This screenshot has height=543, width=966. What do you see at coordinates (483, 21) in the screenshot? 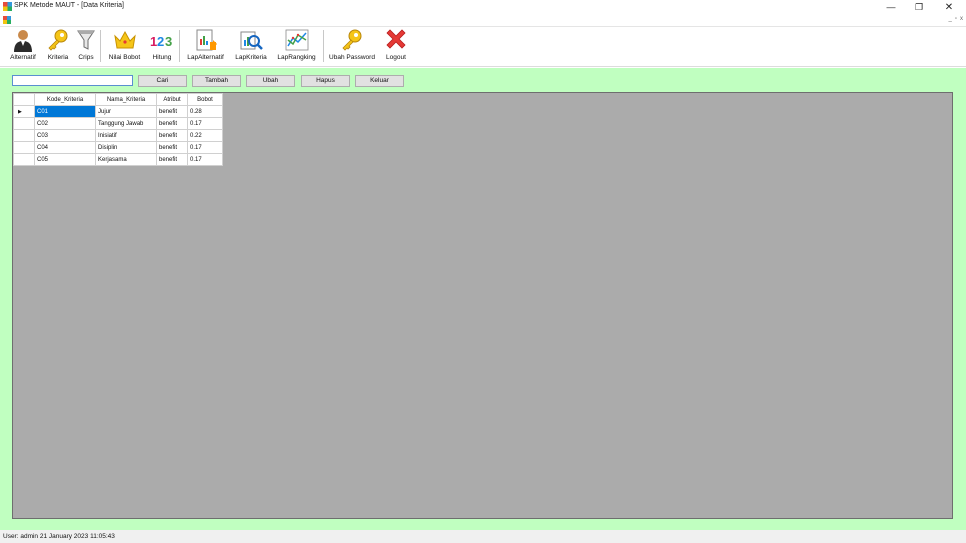
I see `mdi-menu-row: _ ▫ x` at bounding box center [483, 21].